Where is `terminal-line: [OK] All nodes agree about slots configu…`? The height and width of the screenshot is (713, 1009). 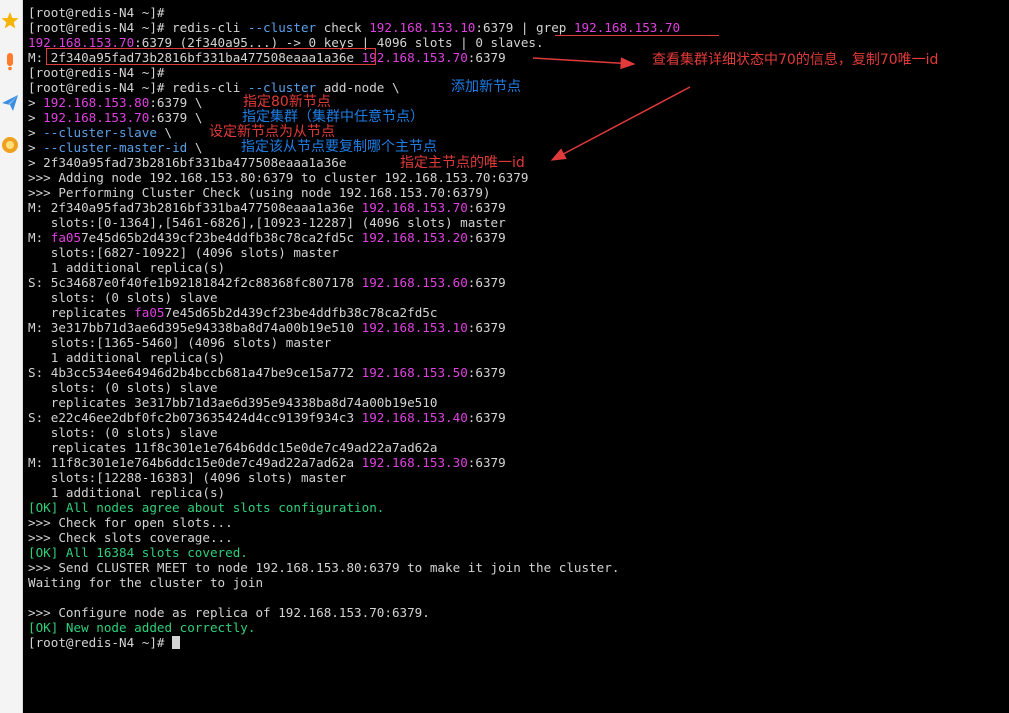
terminal-line: [OK] All nodes agree about slots configu… is located at coordinates (518, 507).